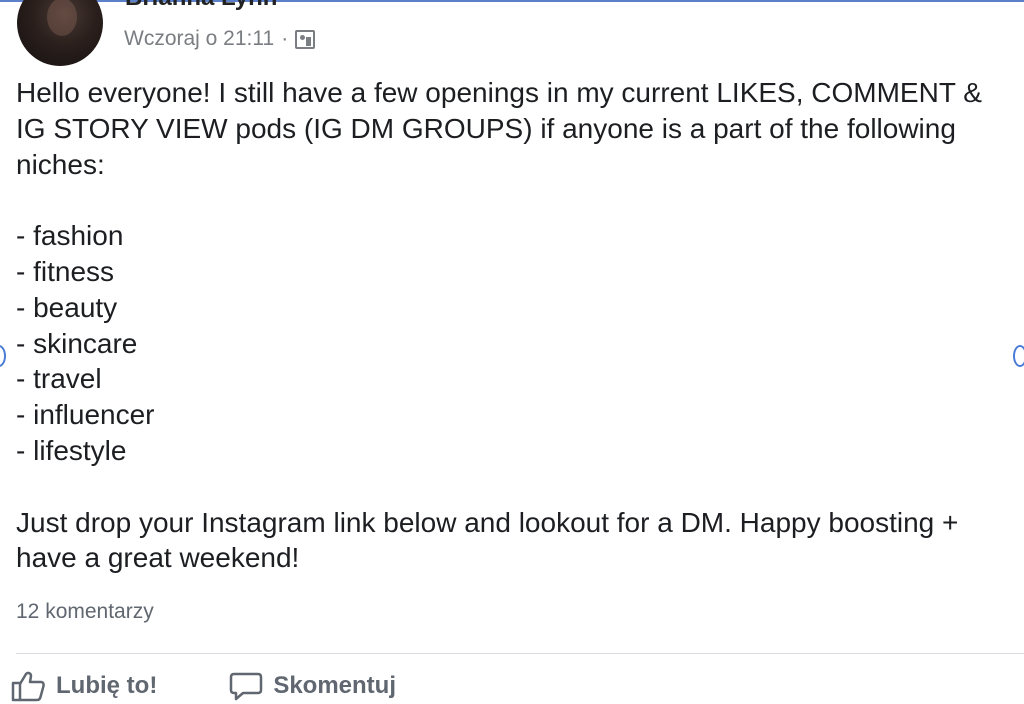 The image size is (1024, 704). Describe the element at coordinates (62, 18) in the screenshot. I see `avatar-photo` at that location.